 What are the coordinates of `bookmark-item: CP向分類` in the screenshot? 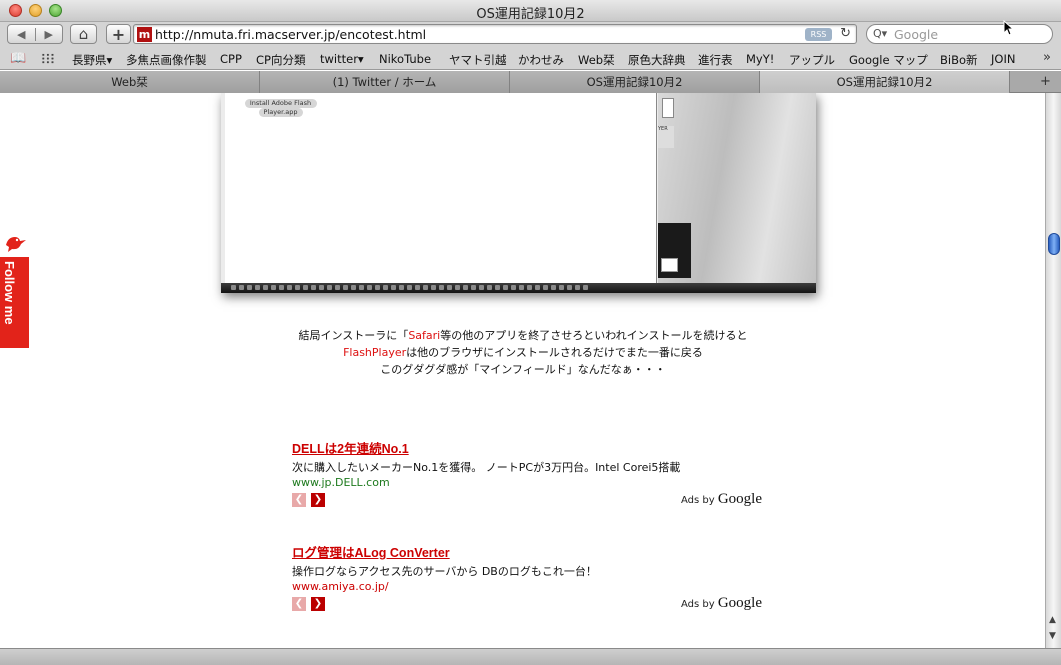 It's located at (280, 60).